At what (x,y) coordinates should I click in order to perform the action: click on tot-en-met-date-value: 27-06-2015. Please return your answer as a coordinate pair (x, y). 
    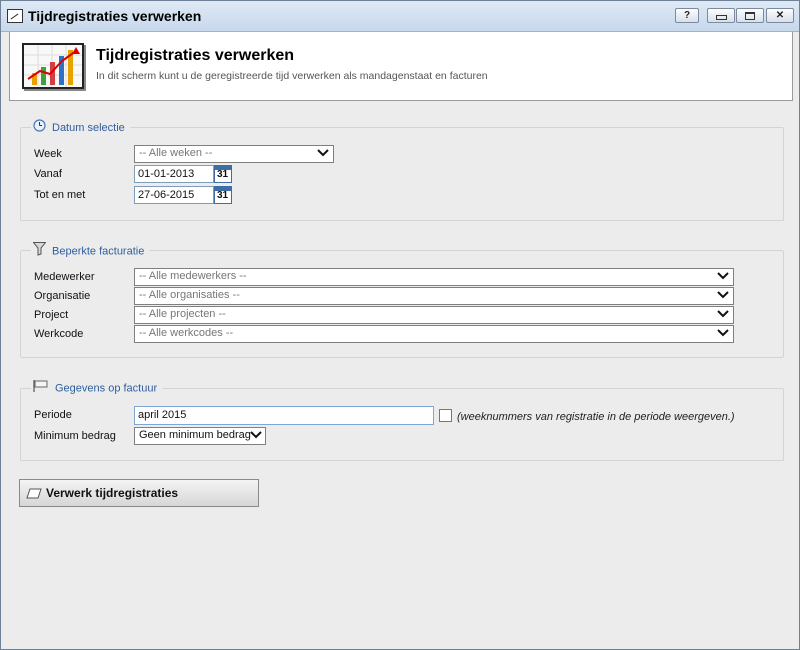
    Looking at the image, I should click on (166, 195).